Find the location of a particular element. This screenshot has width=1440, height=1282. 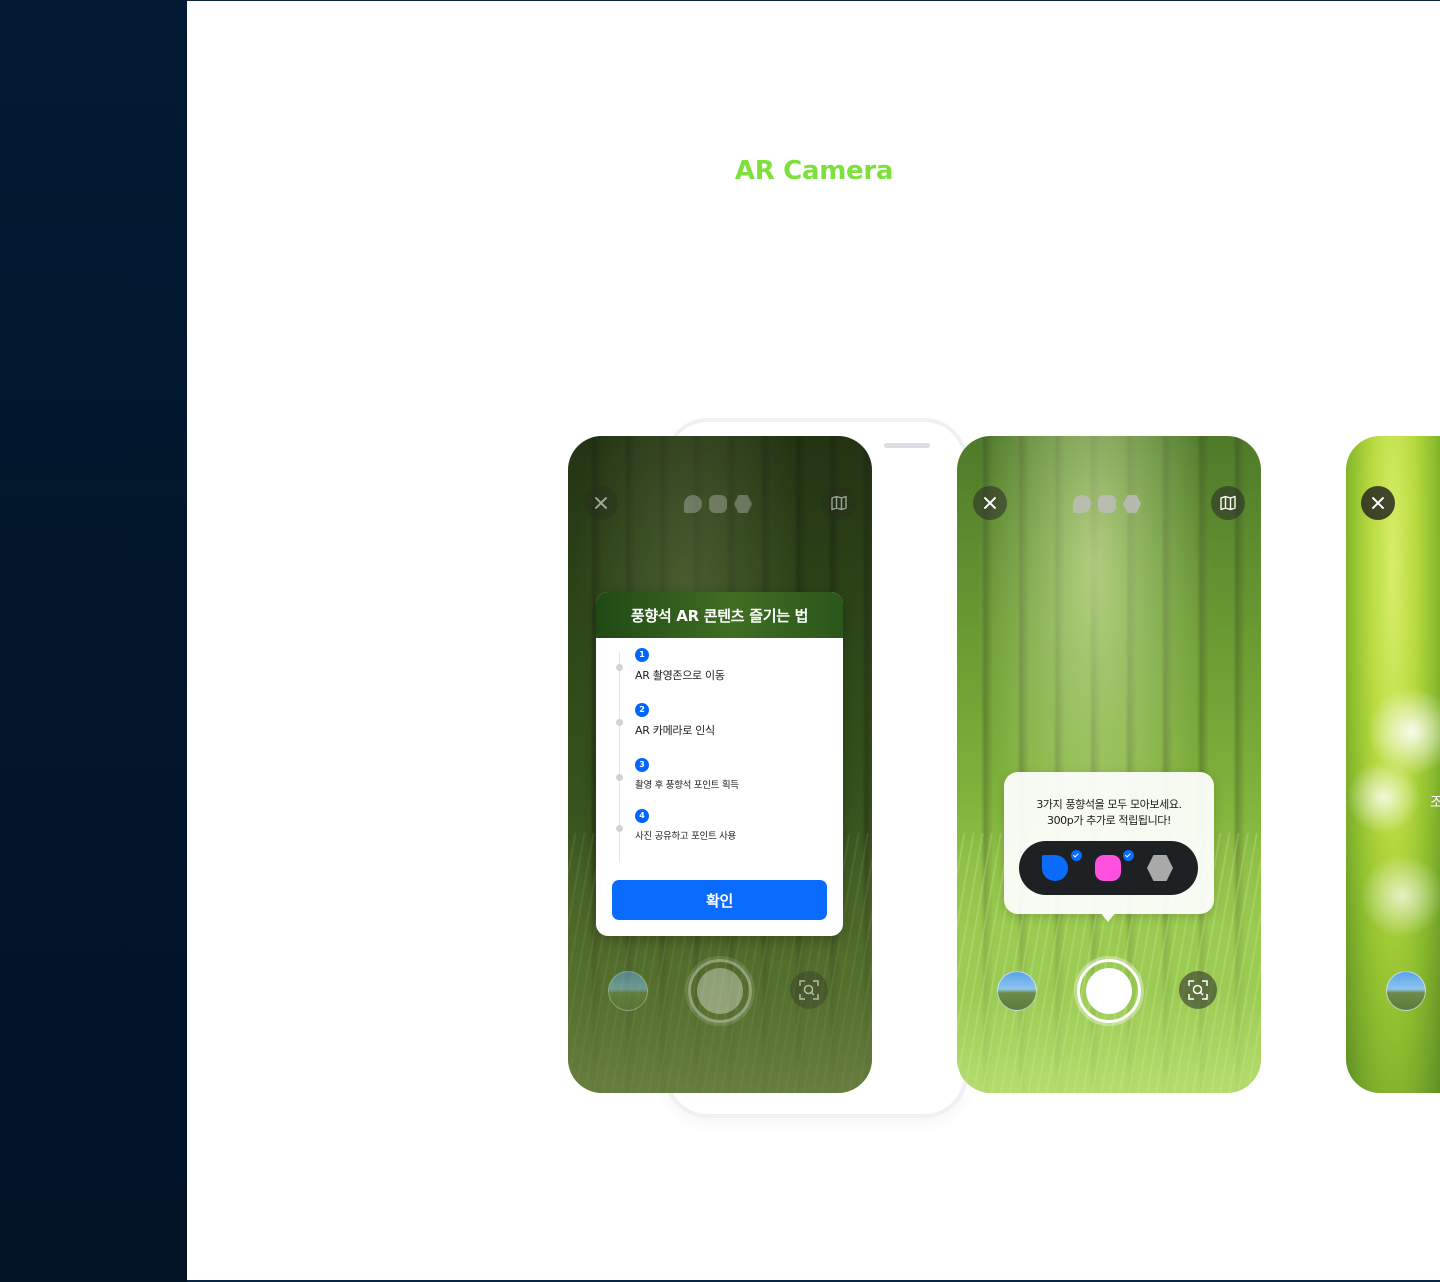

pink-stone-icon is located at coordinates (1108, 868).